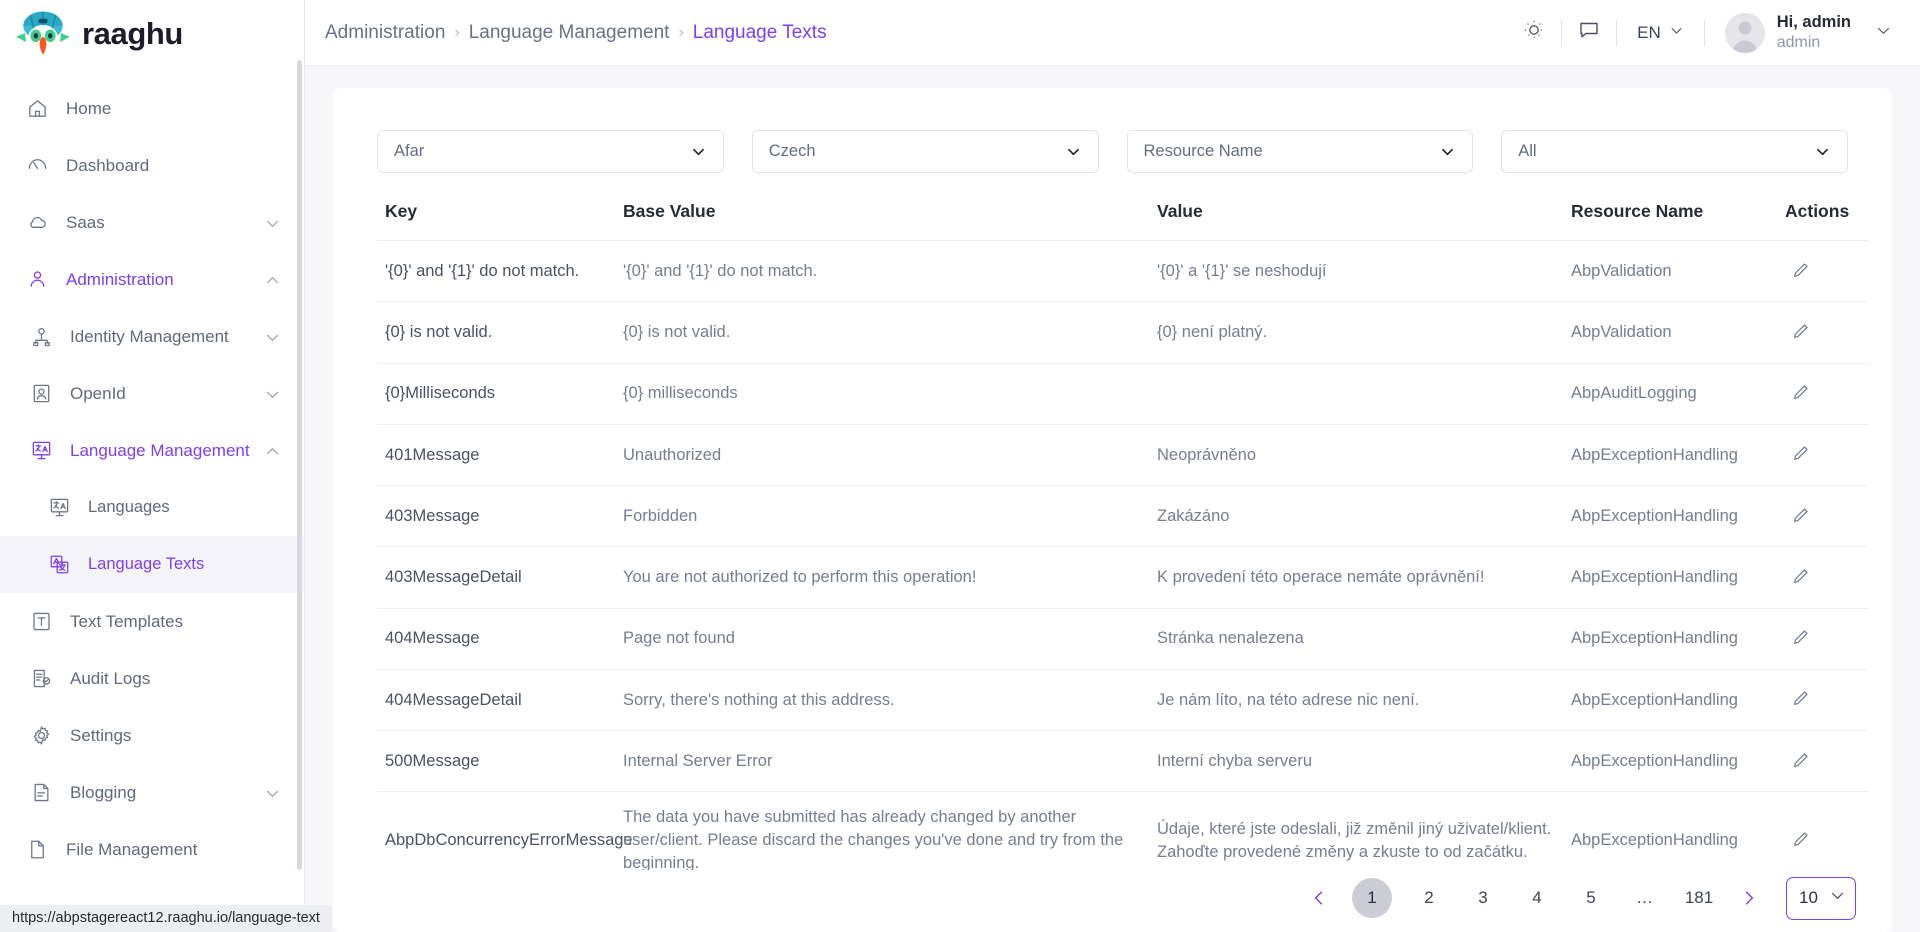 Image resolution: width=1920 pixels, height=932 pixels. I want to click on sidebar-item-label: OpenId, so click(98, 393).